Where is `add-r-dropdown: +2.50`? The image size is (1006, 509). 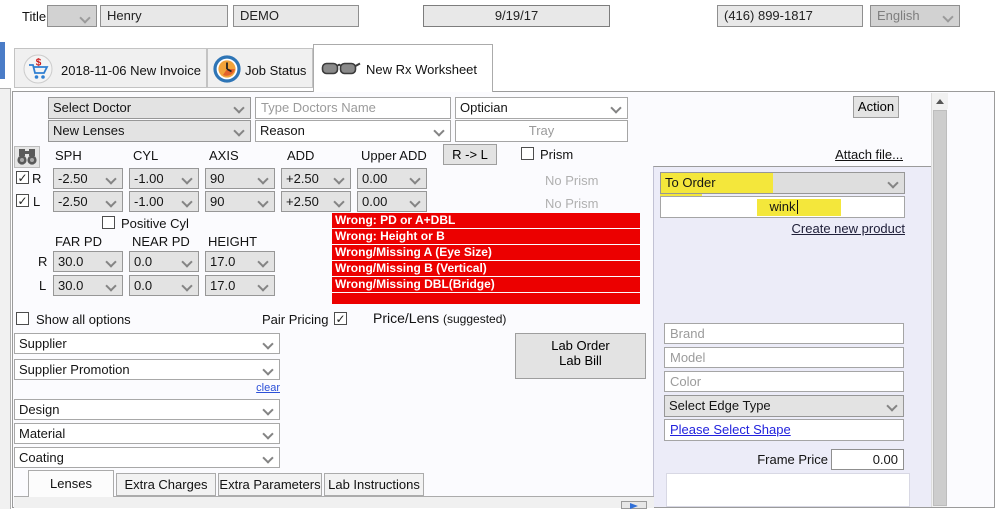
add-r-dropdown: +2.50 is located at coordinates (316, 178).